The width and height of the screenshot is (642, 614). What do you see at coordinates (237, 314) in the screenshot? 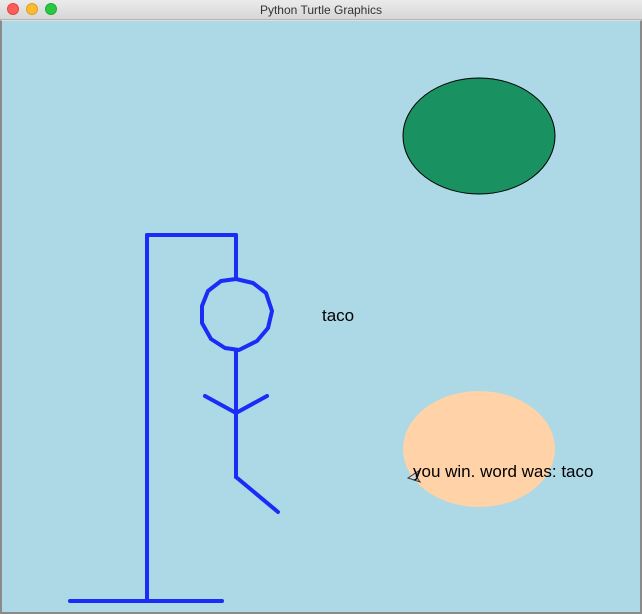
I see `hangman-head` at bounding box center [237, 314].